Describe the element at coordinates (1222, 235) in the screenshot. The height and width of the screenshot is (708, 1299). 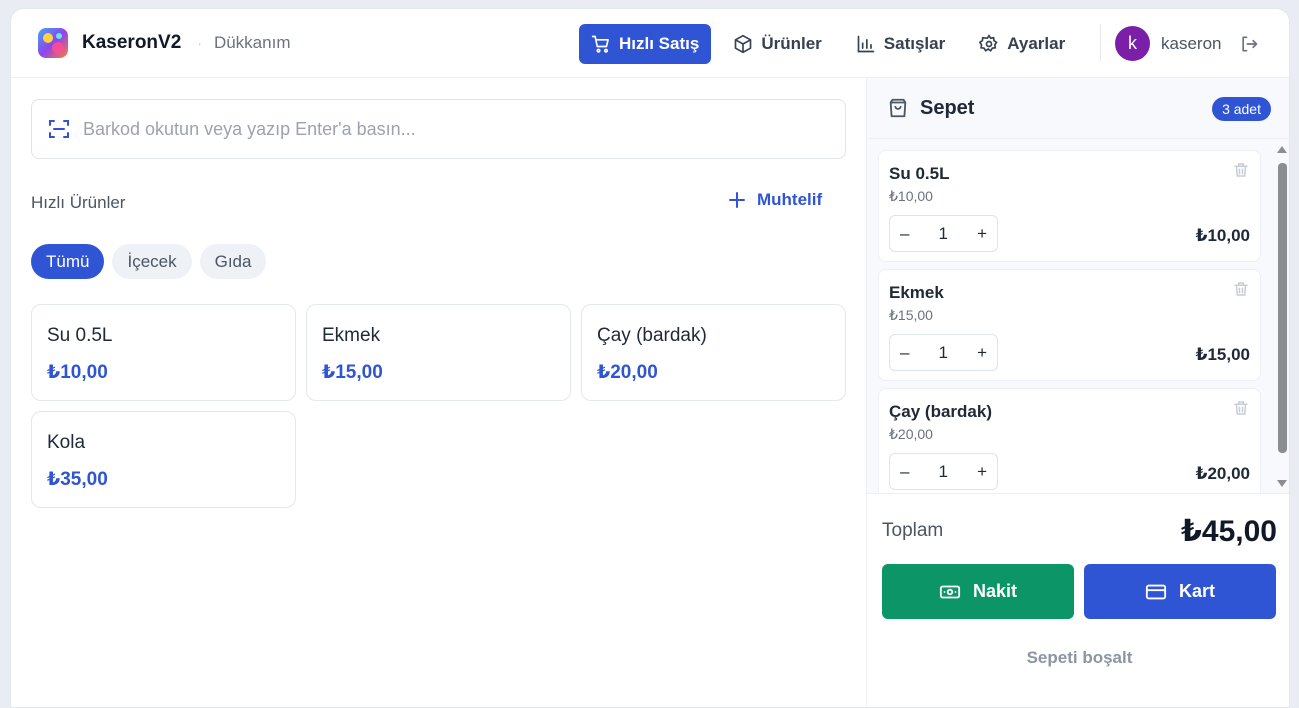
I see `cart-item-total: ₺10,00` at that location.